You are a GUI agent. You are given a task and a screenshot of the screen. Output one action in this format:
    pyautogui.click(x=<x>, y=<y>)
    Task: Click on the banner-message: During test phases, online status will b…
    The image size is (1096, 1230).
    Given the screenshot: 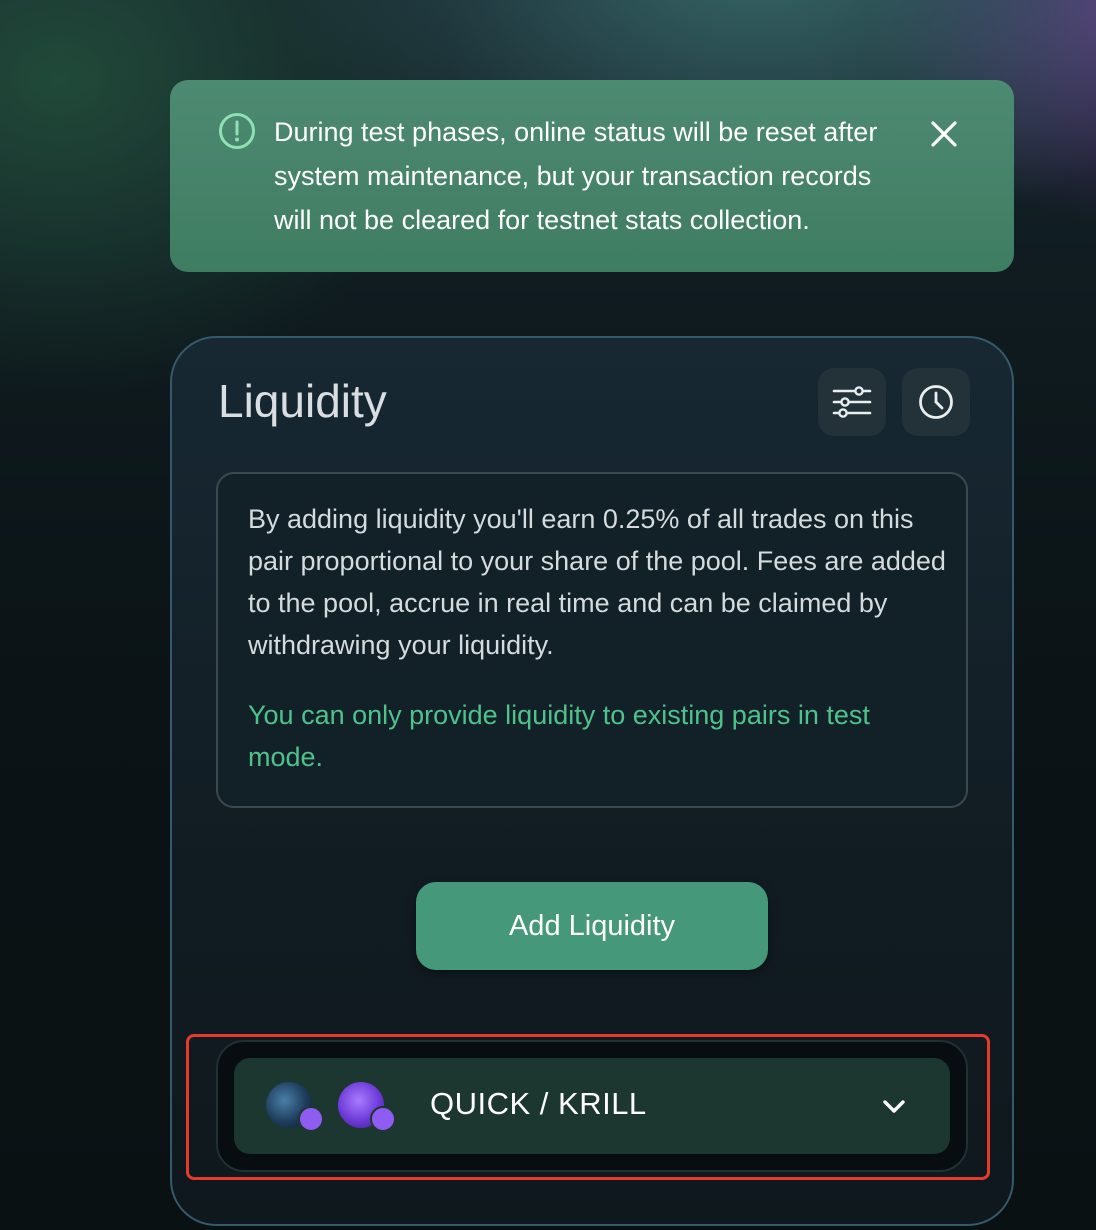 What is the action you would take?
    pyautogui.click(x=576, y=176)
    